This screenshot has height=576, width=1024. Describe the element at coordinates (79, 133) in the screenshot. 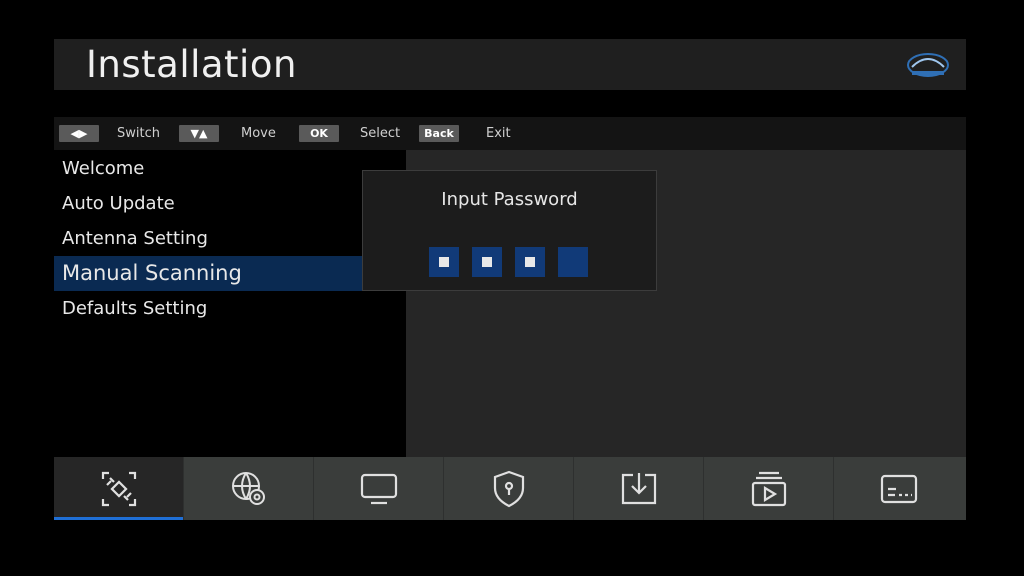

I see `left-right-key-icon: ◀▶` at that location.